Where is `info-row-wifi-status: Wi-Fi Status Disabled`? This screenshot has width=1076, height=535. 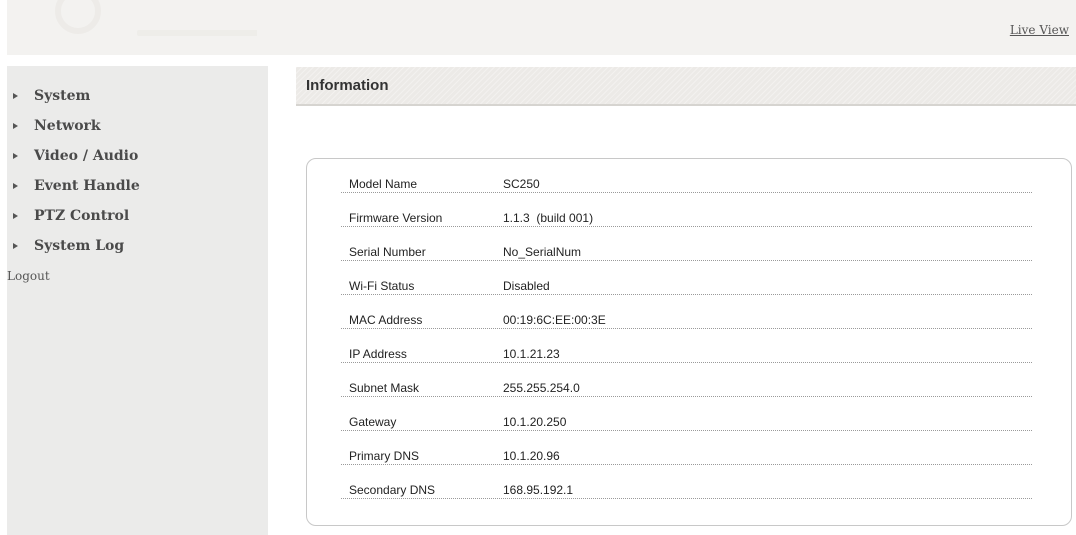
info-row-wifi-status: Wi-Fi Status Disabled is located at coordinates (686, 278).